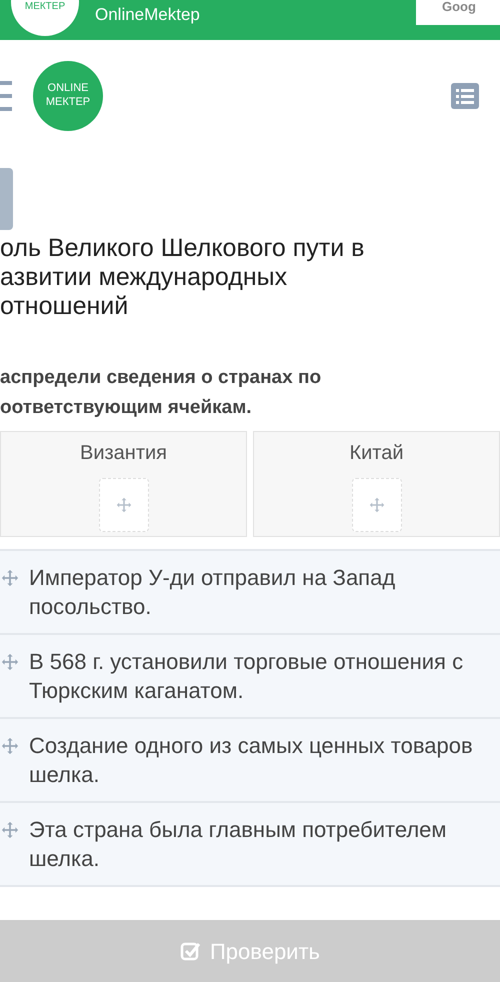  Describe the element at coordinates (161, 393) in the screenshot. I see `task-instruction: аспредели сведения о странах по оответствующим ячейкам.` at that location.